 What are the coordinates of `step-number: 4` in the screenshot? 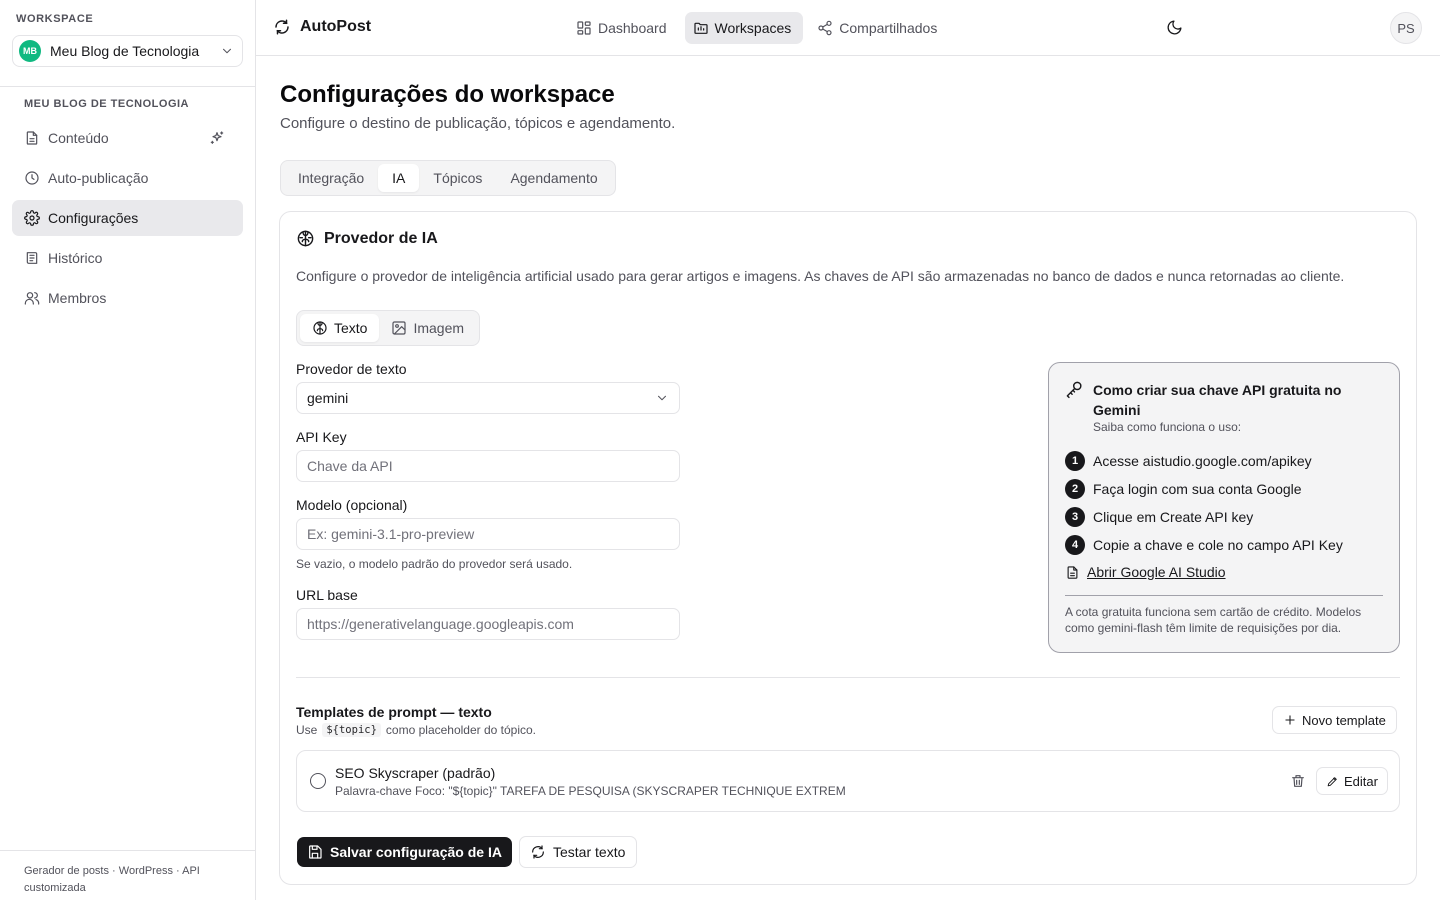 It's located at (1075, 545).